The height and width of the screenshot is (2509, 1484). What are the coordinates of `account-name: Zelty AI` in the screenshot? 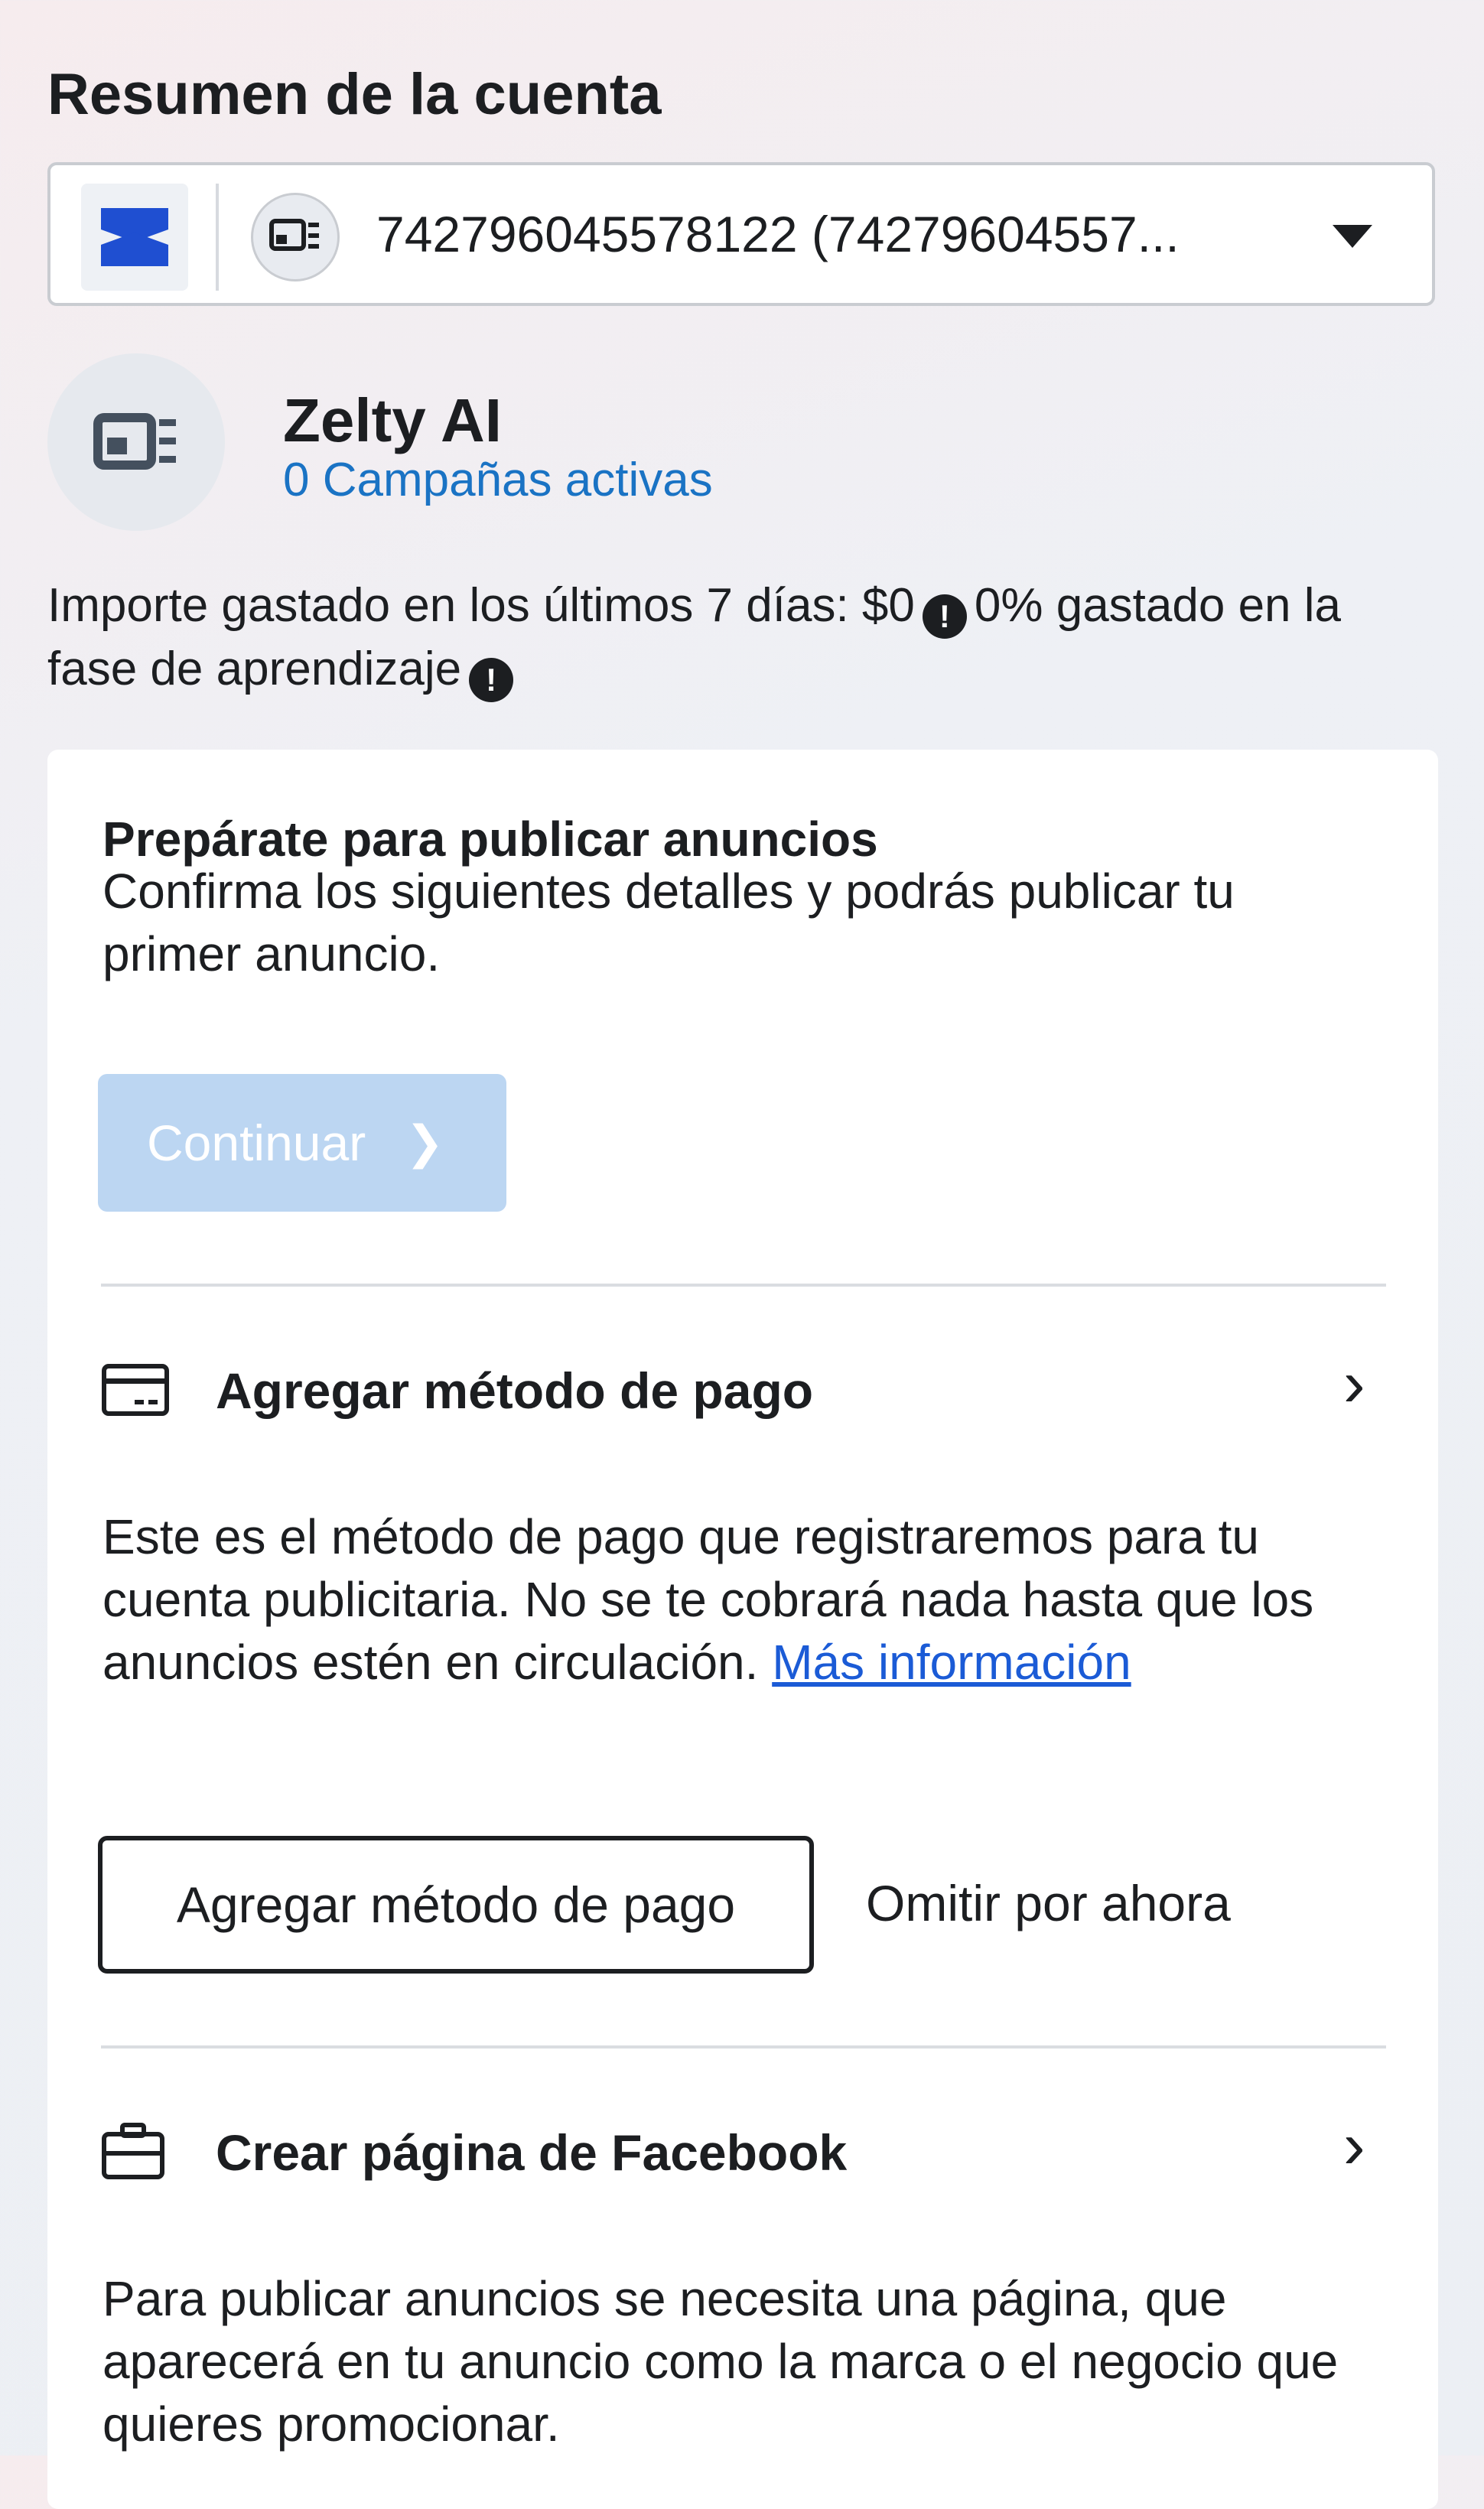 It's located at (392, 420).